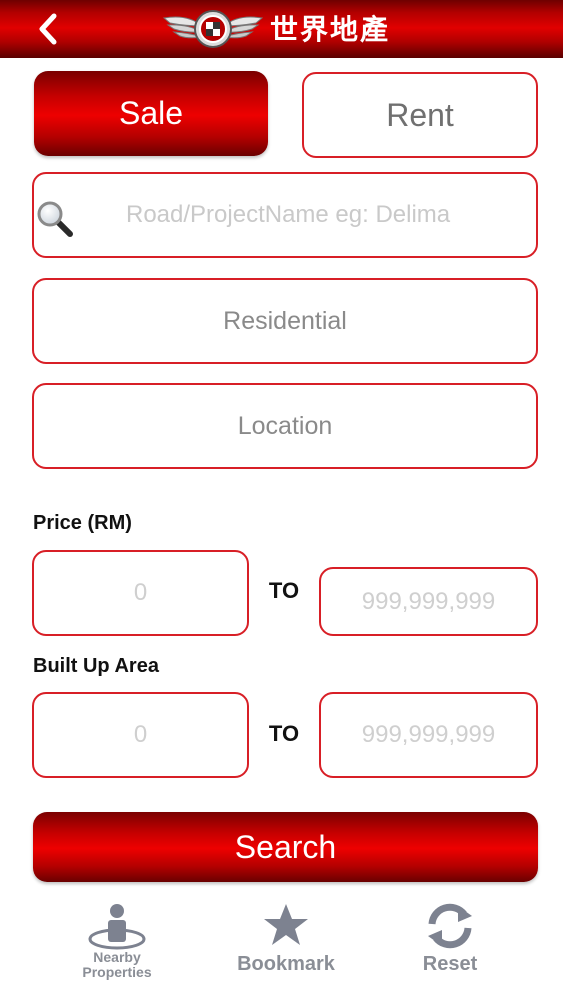 The width and height of the screenshot is (563, 1000). I want to click on winged-emblem-logo, so click(213, 29).